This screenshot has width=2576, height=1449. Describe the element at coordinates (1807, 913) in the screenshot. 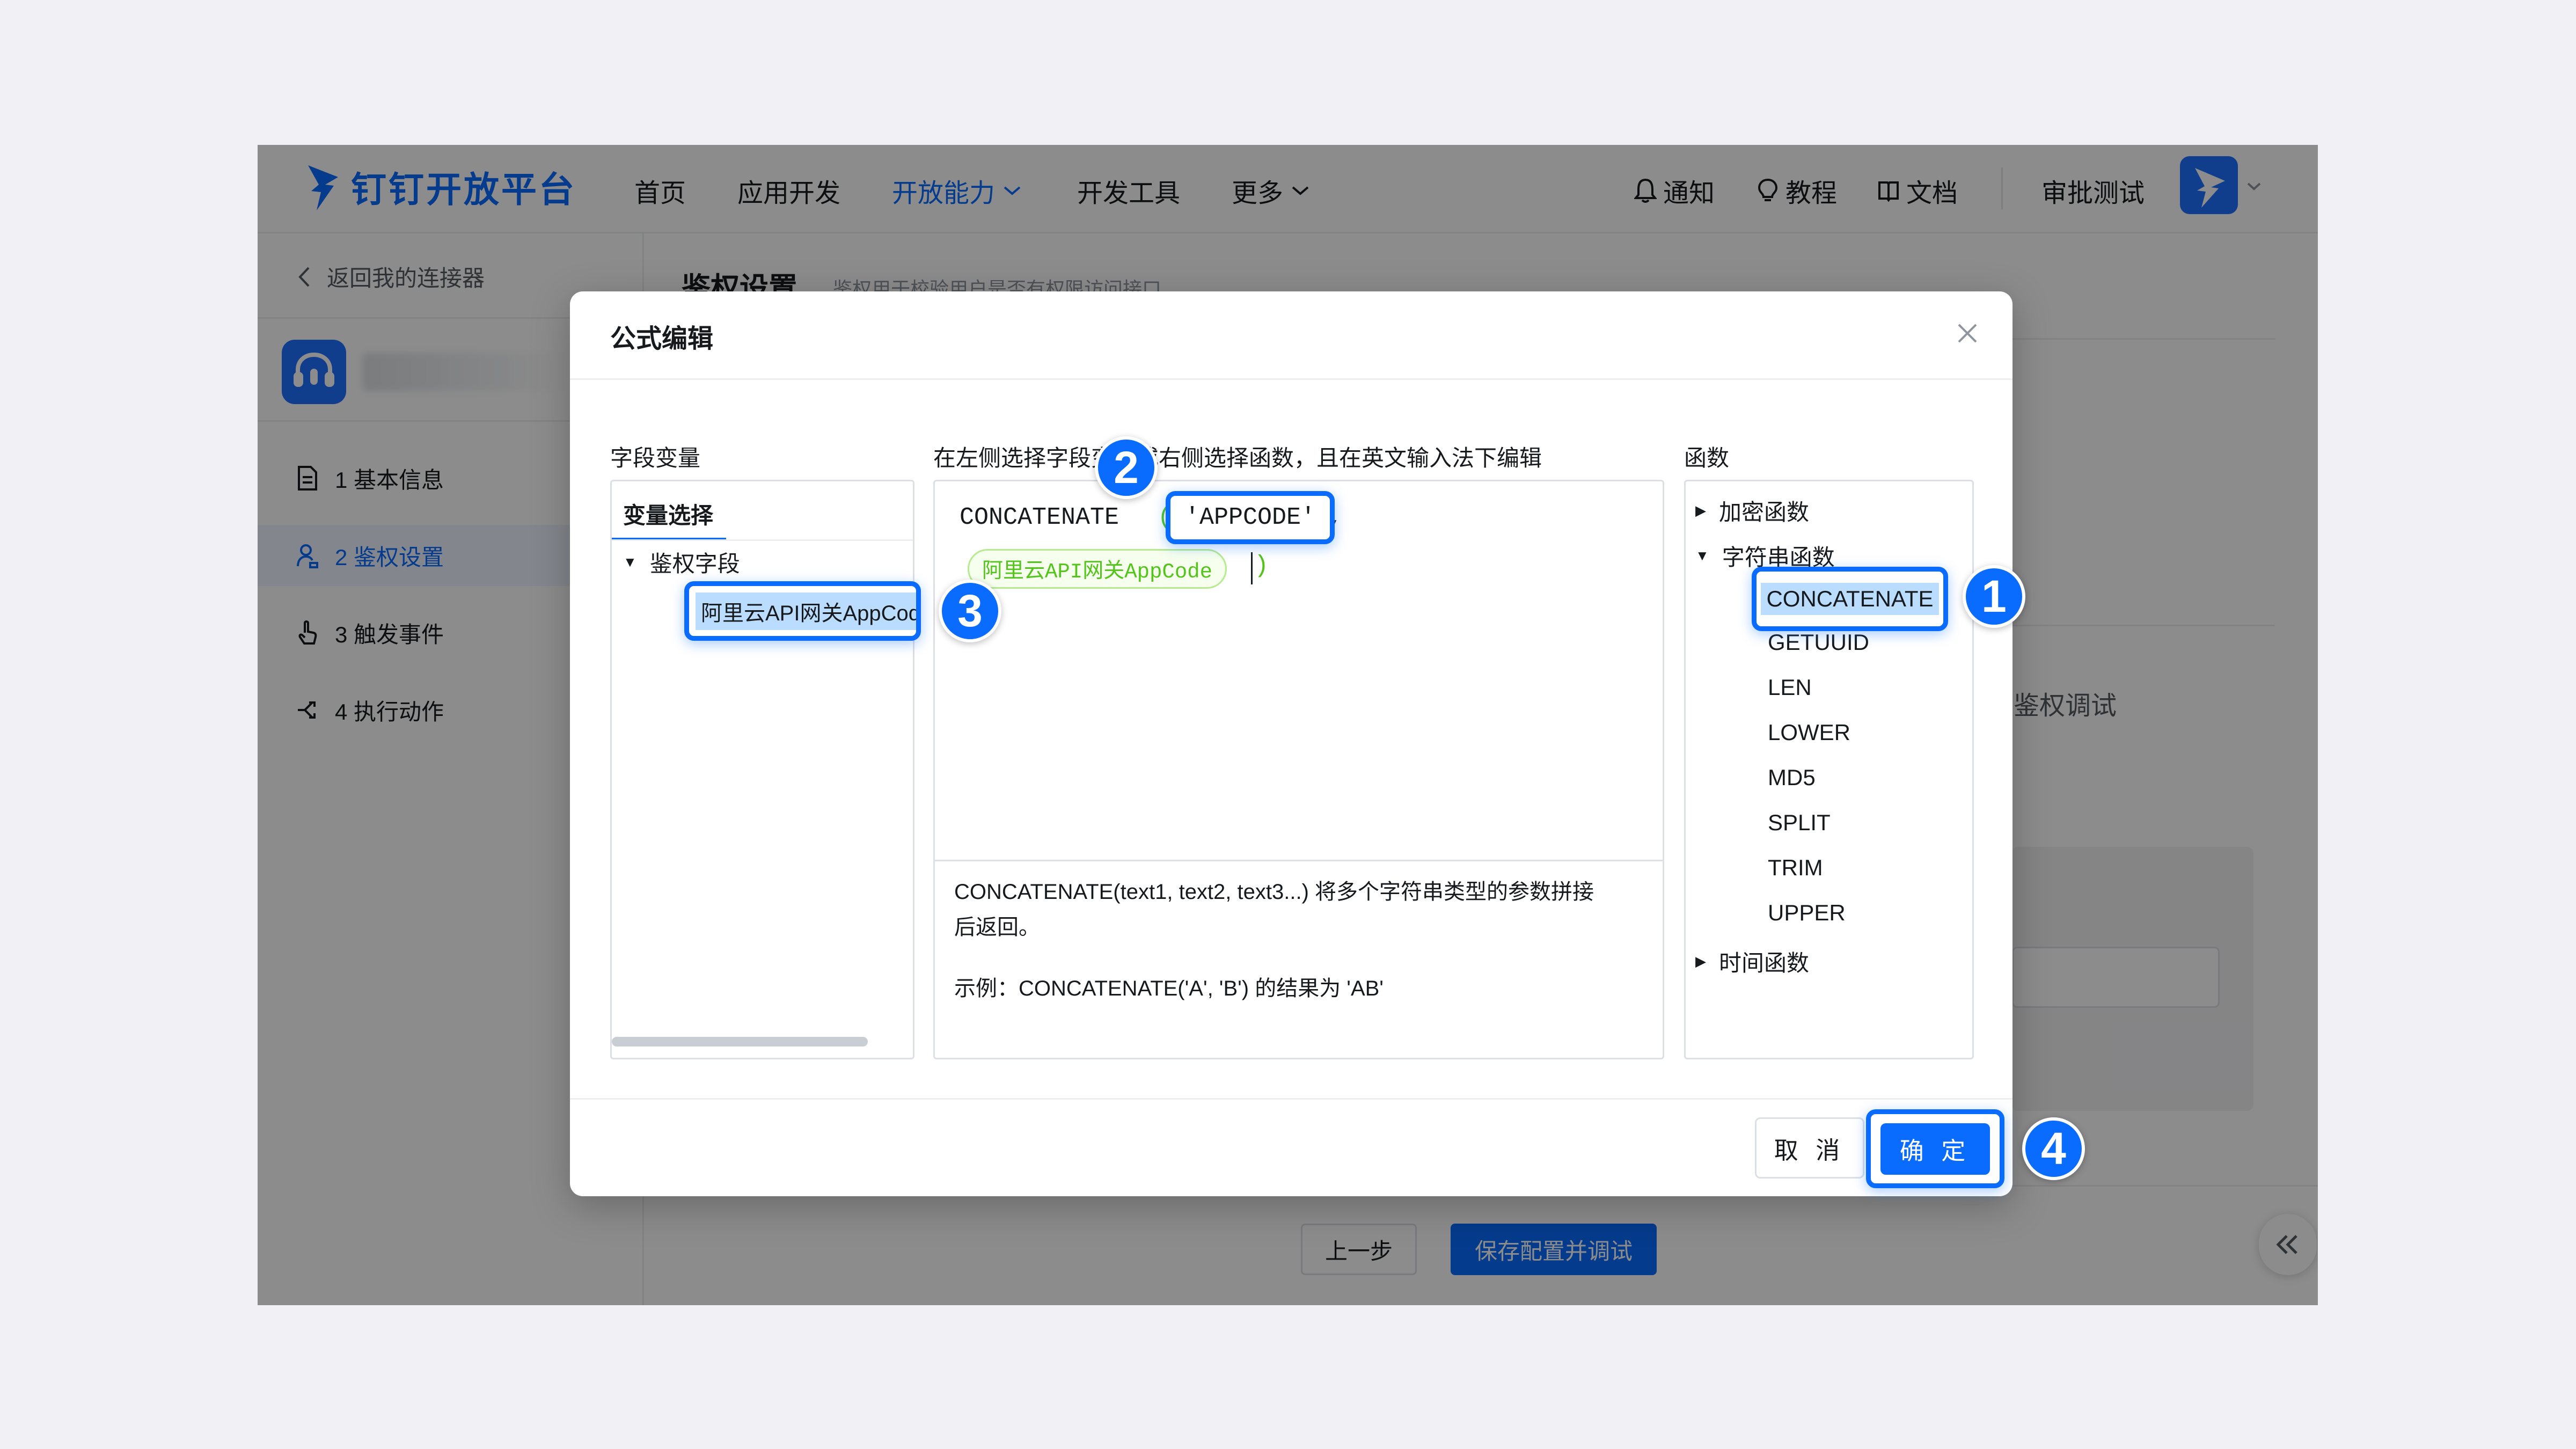

I see `function-item: UPPER` at that location.